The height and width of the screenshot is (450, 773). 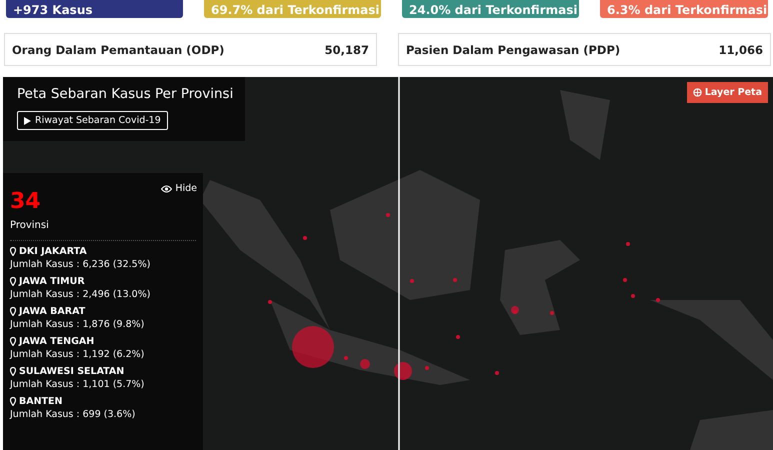 I want to click on layer-button: Layer Peta, so click(x=727, y=92).